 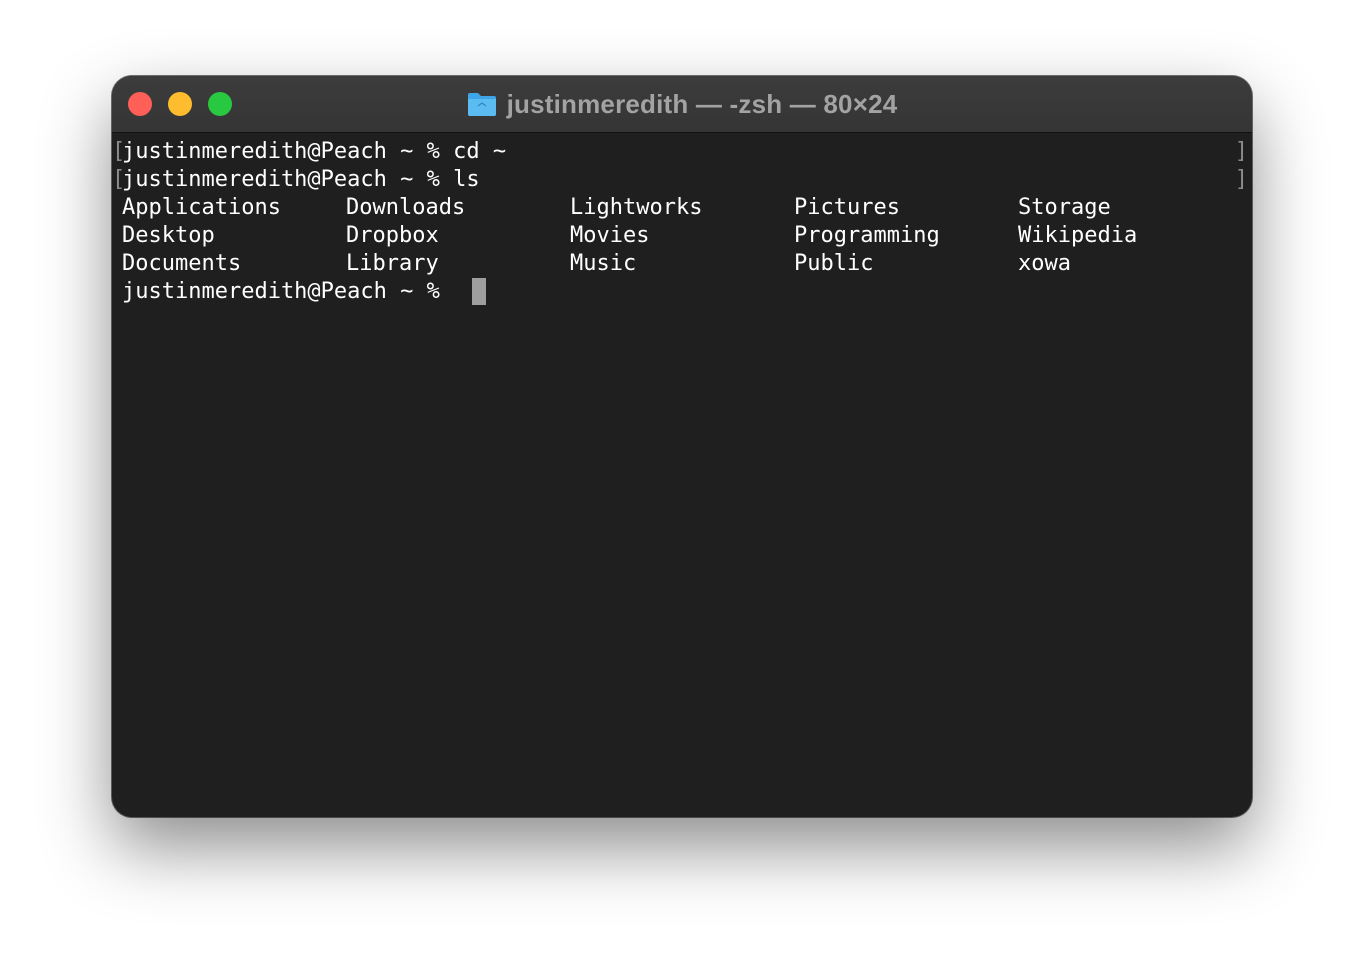 I want to click on ls-entry: Lightworks, so click(x=636, y=207).